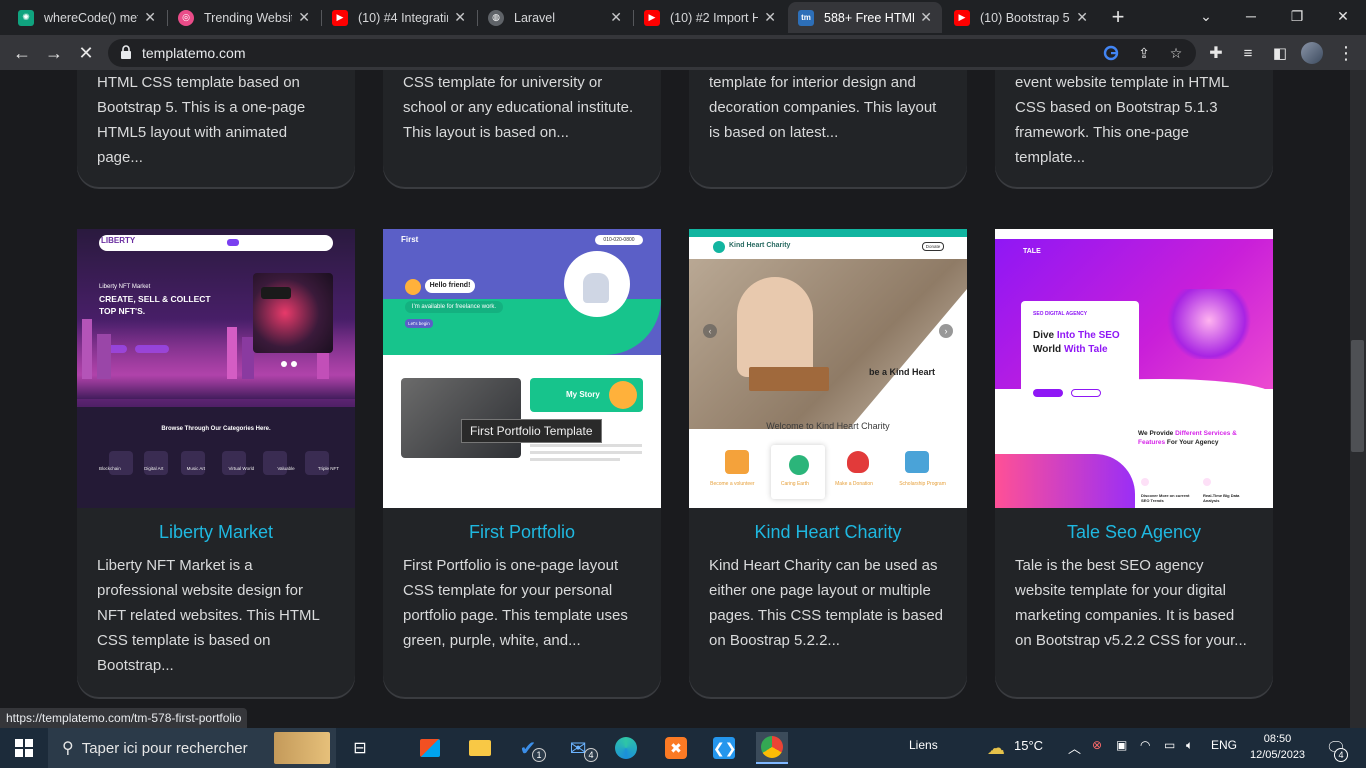  I want to click on thumb-small: Liberty NFT Market, so click(125, 287).